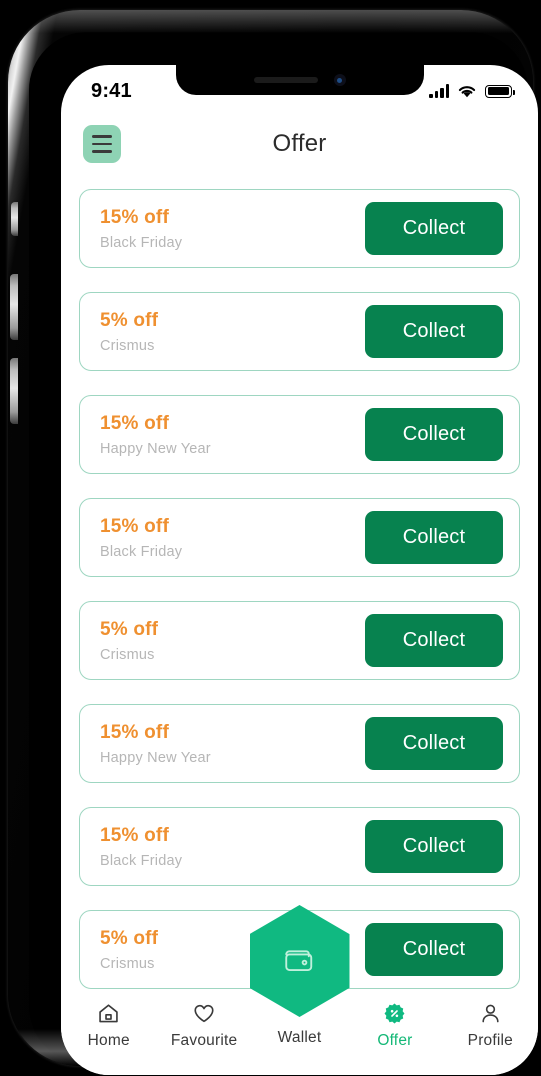 The height and width of the screenshot is (1076, 541). Describe the element at coordinates (108, 1040) in the screenshot. I see `nav-label-home: Home` at that location.